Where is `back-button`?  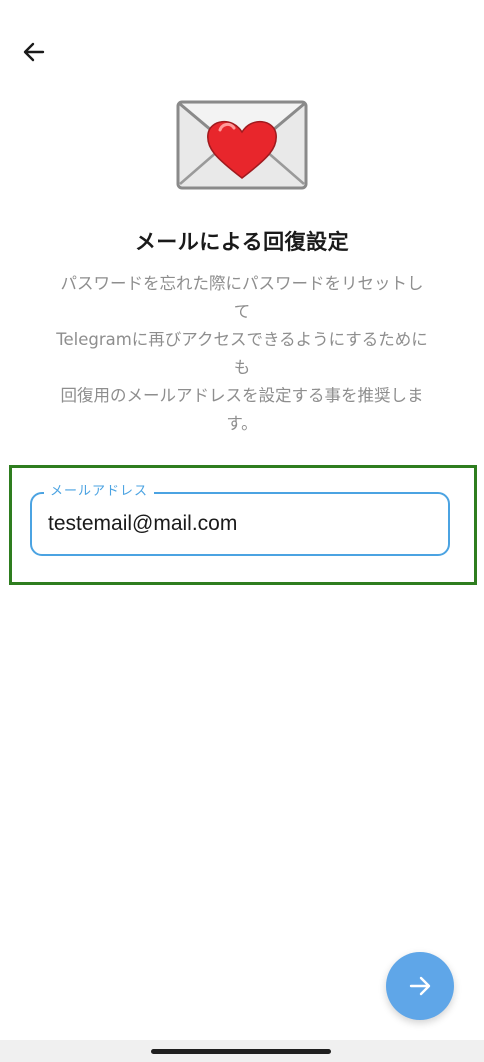 back-button is located at coordinates (34, 52).